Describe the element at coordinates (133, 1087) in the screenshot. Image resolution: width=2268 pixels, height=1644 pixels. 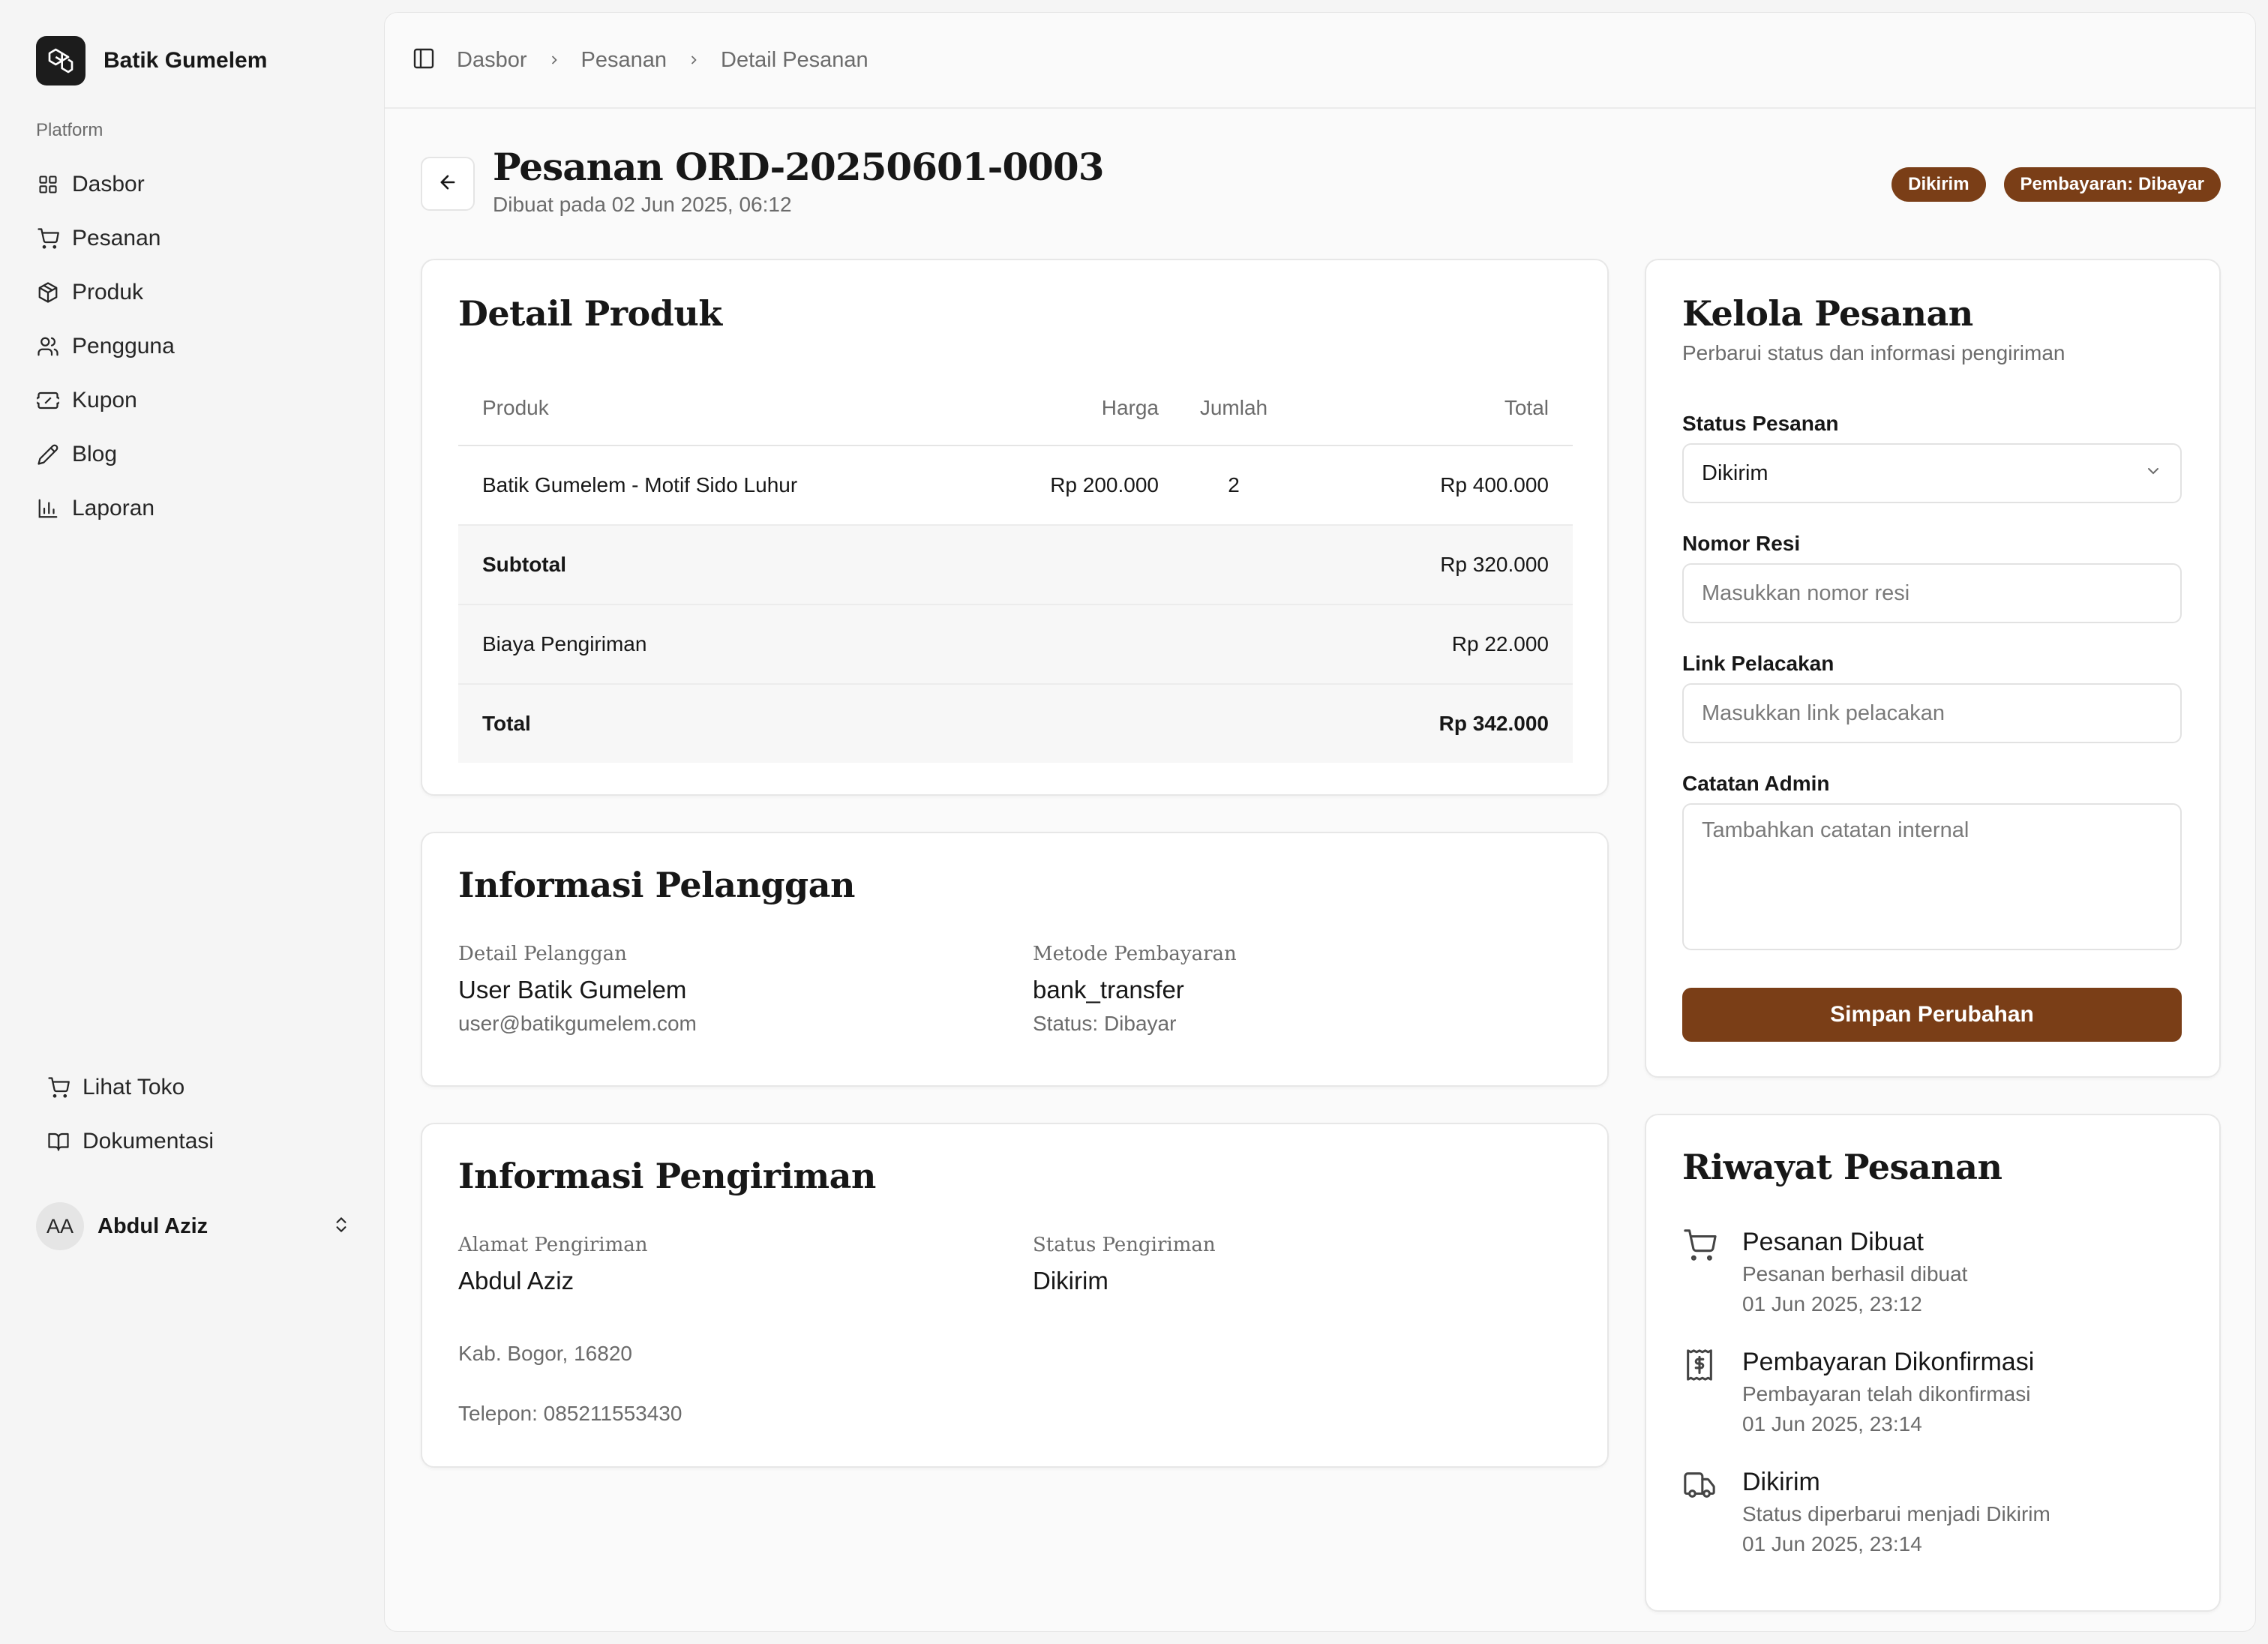
I see `sidebar-item-label: Lihat Toko` at that location.